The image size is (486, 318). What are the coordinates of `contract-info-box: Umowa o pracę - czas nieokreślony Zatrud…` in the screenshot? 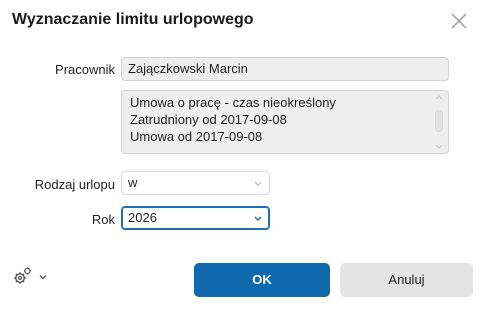 It's located at (285, 122).